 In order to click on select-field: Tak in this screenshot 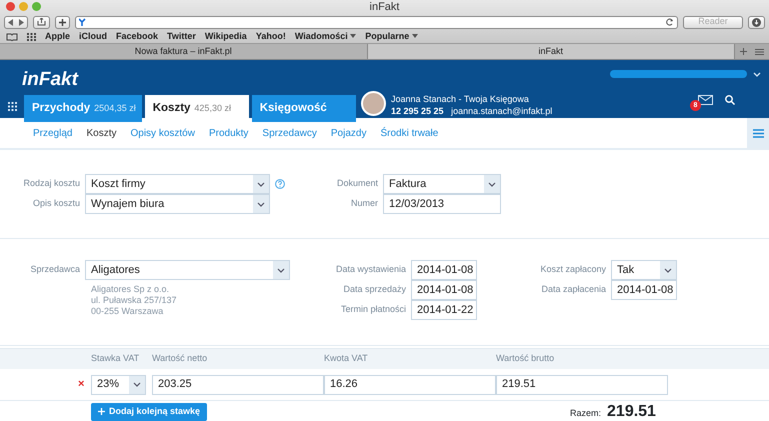, I will do `click(644, 270)`.